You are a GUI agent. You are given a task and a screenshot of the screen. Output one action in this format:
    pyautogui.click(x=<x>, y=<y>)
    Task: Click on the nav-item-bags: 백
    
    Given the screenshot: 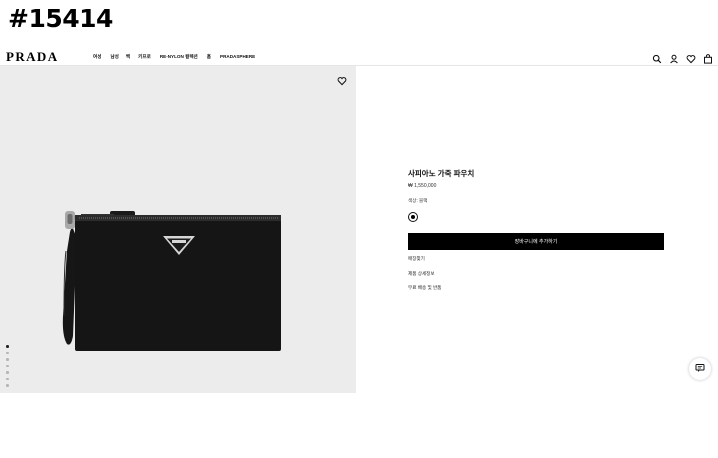 What is the action you would take?
    pyautogui.click(x=128, y=57)
    